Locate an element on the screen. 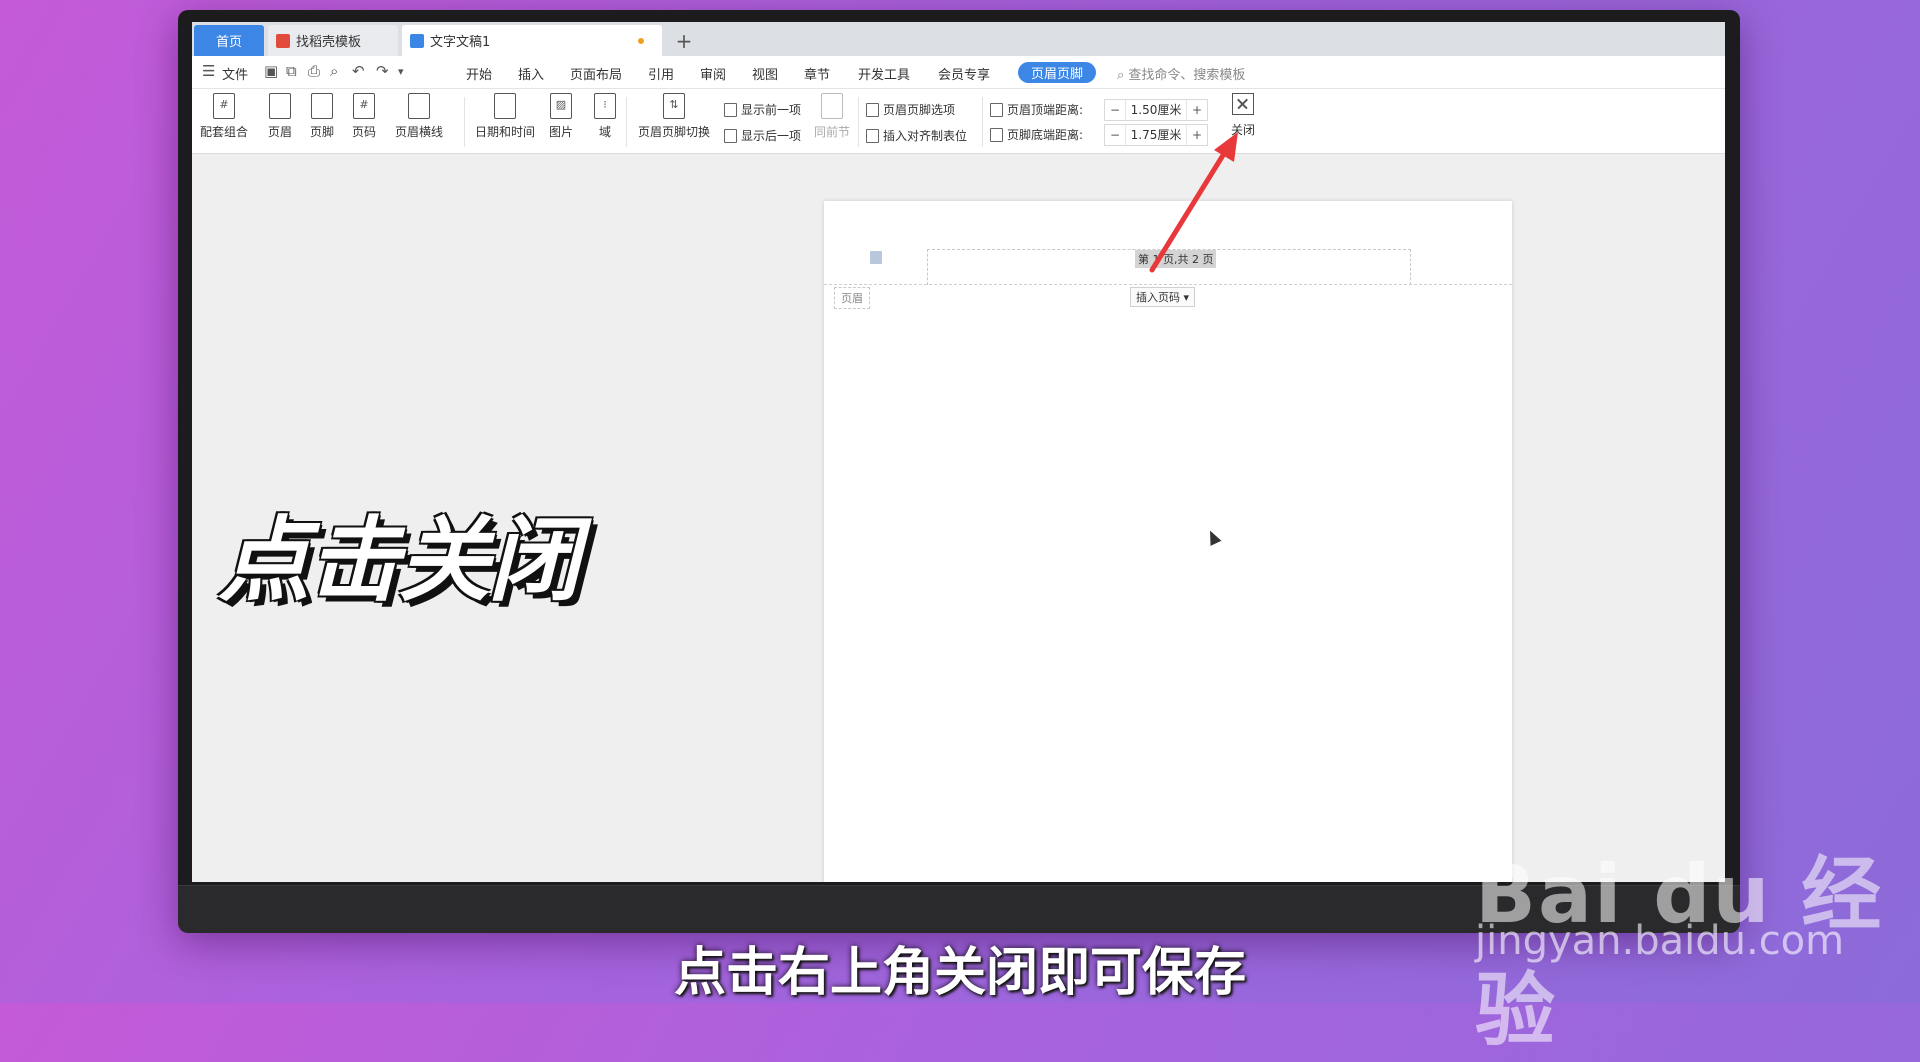 This screenshot has height=1062, width=1920. overlay-subtitle: 点击右上角关闭即可保存 is located at coordinates (959, 973).